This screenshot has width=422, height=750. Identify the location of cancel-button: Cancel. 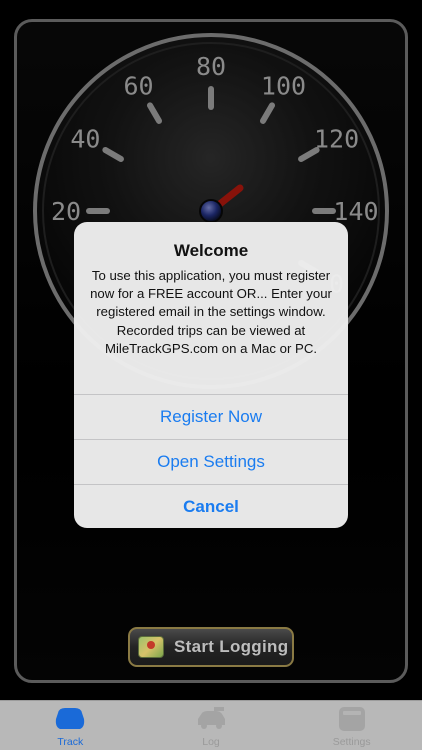
(211, 506).